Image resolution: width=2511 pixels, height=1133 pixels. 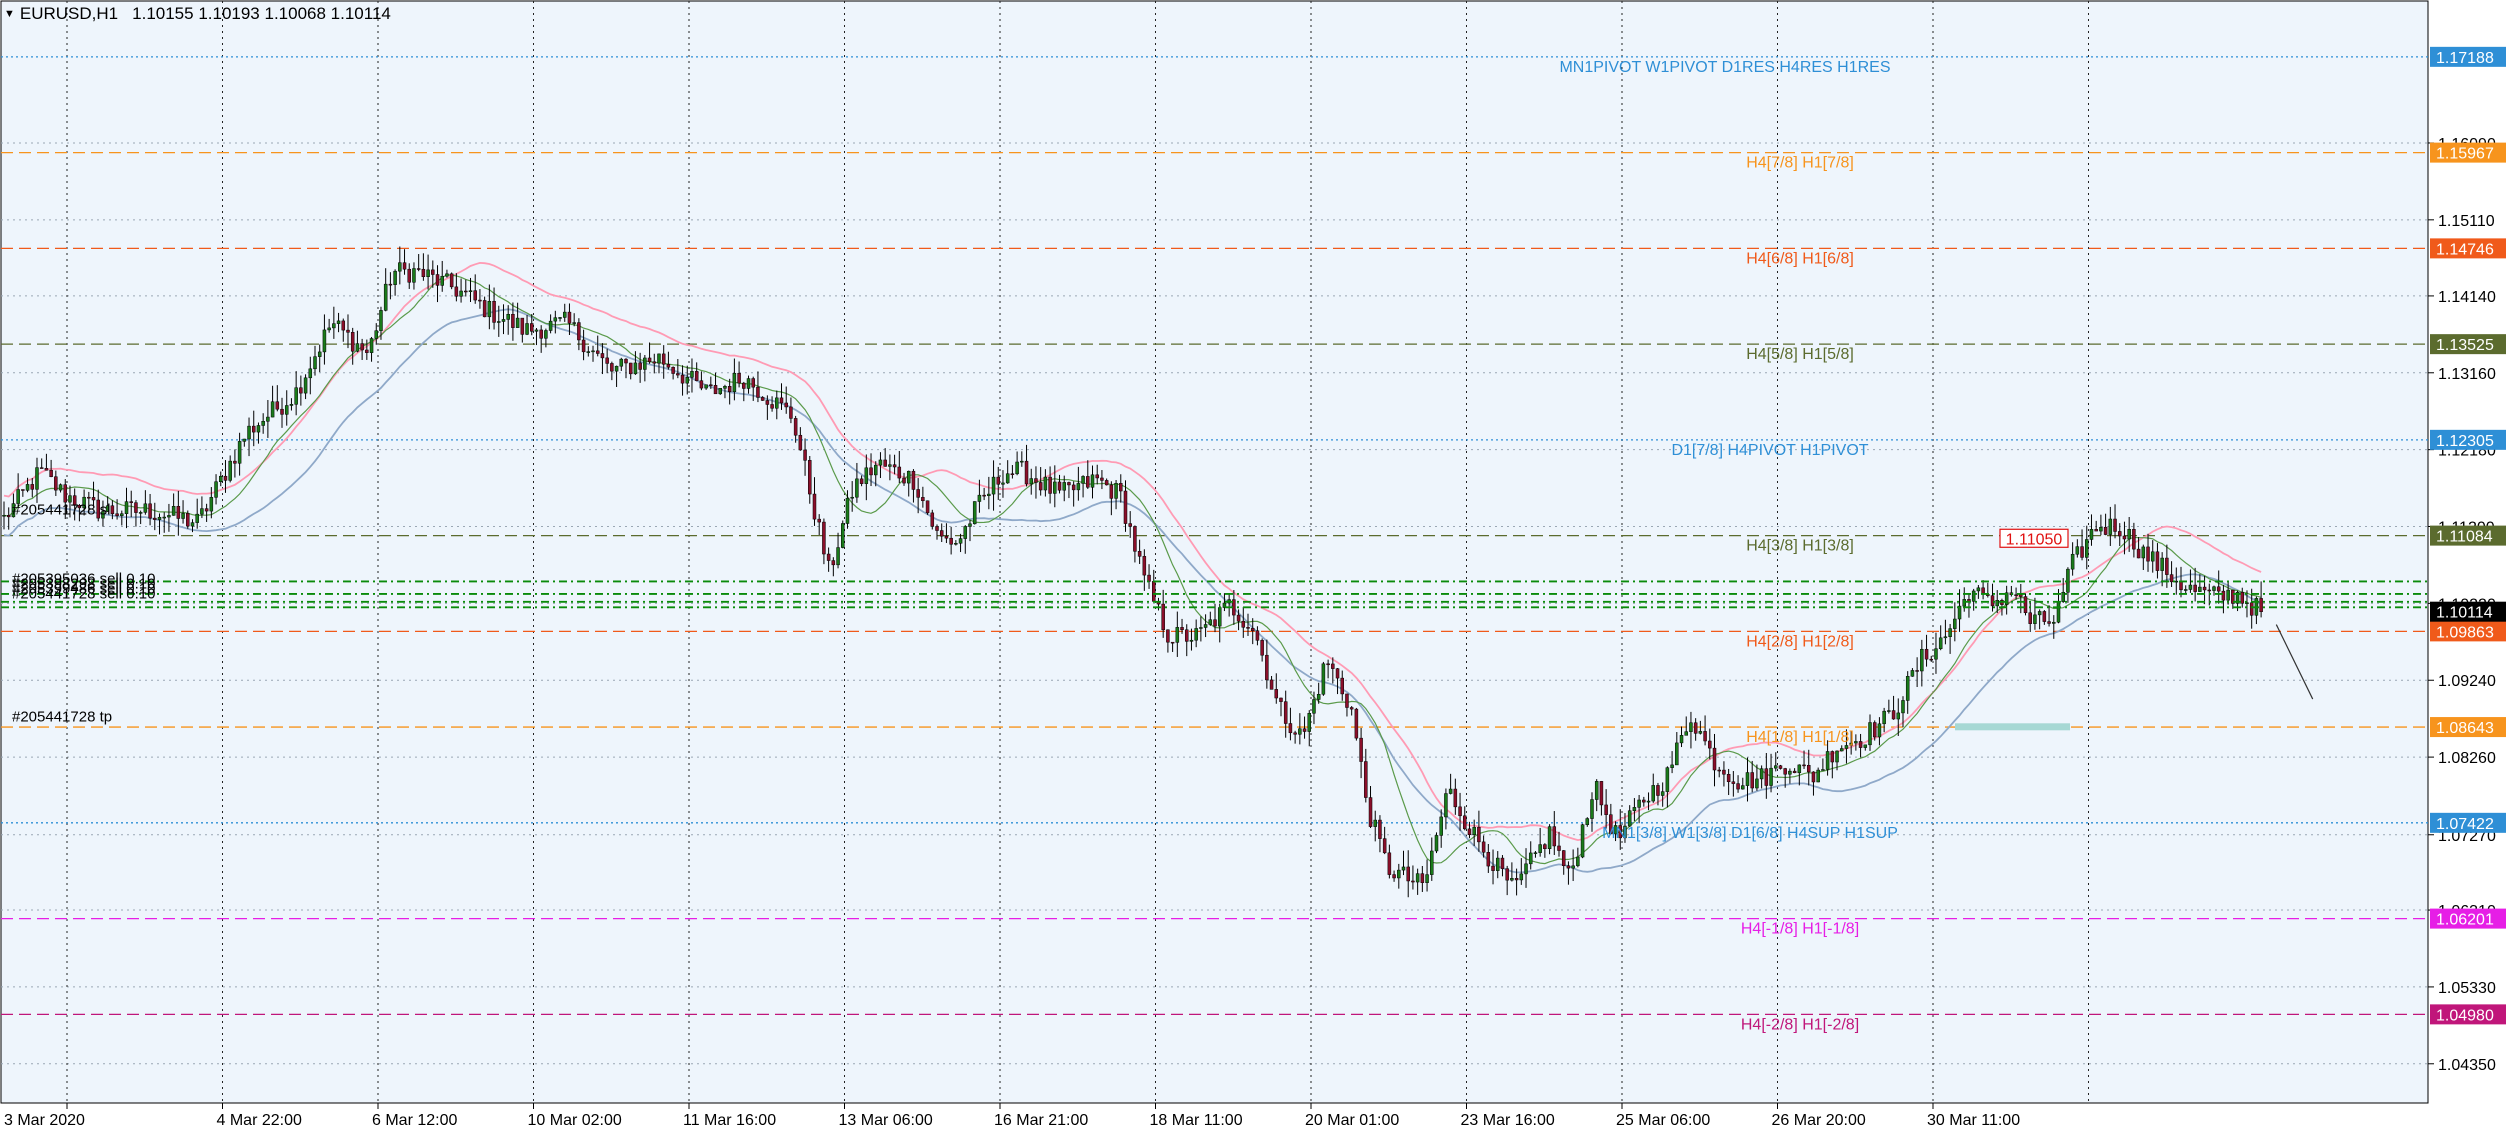 I want to click on level-label: H4[1/8] H1[1/8], so click(x=1800, y=737).